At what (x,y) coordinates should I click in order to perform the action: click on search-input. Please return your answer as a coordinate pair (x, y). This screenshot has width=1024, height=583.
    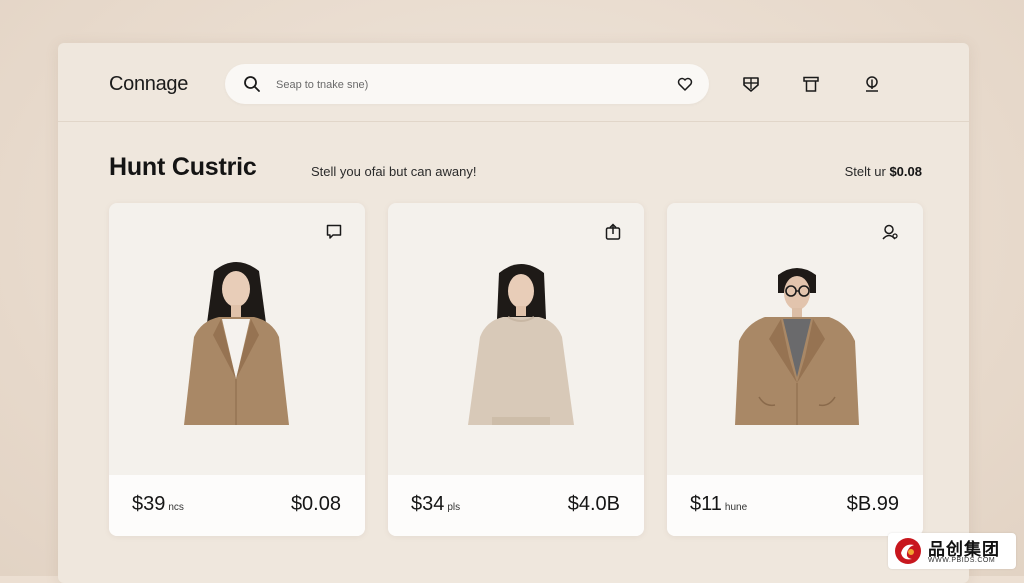
    Looking at the image, I should click on (466, 85).